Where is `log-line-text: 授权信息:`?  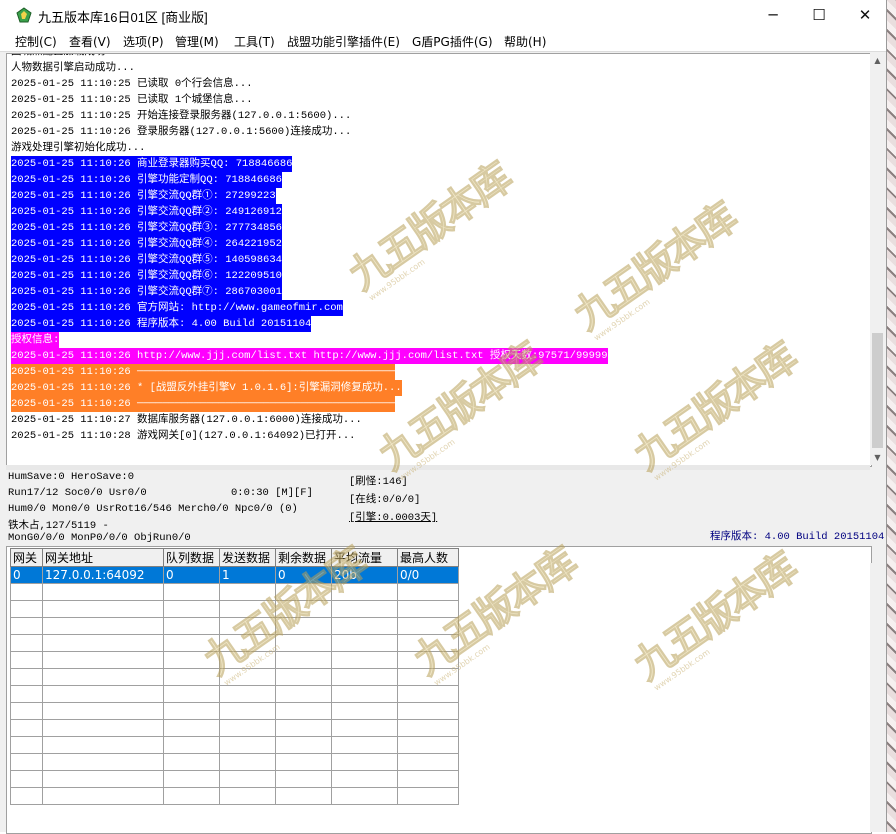 log-line-text: 授权信息: is located at coordinates (35, 340).